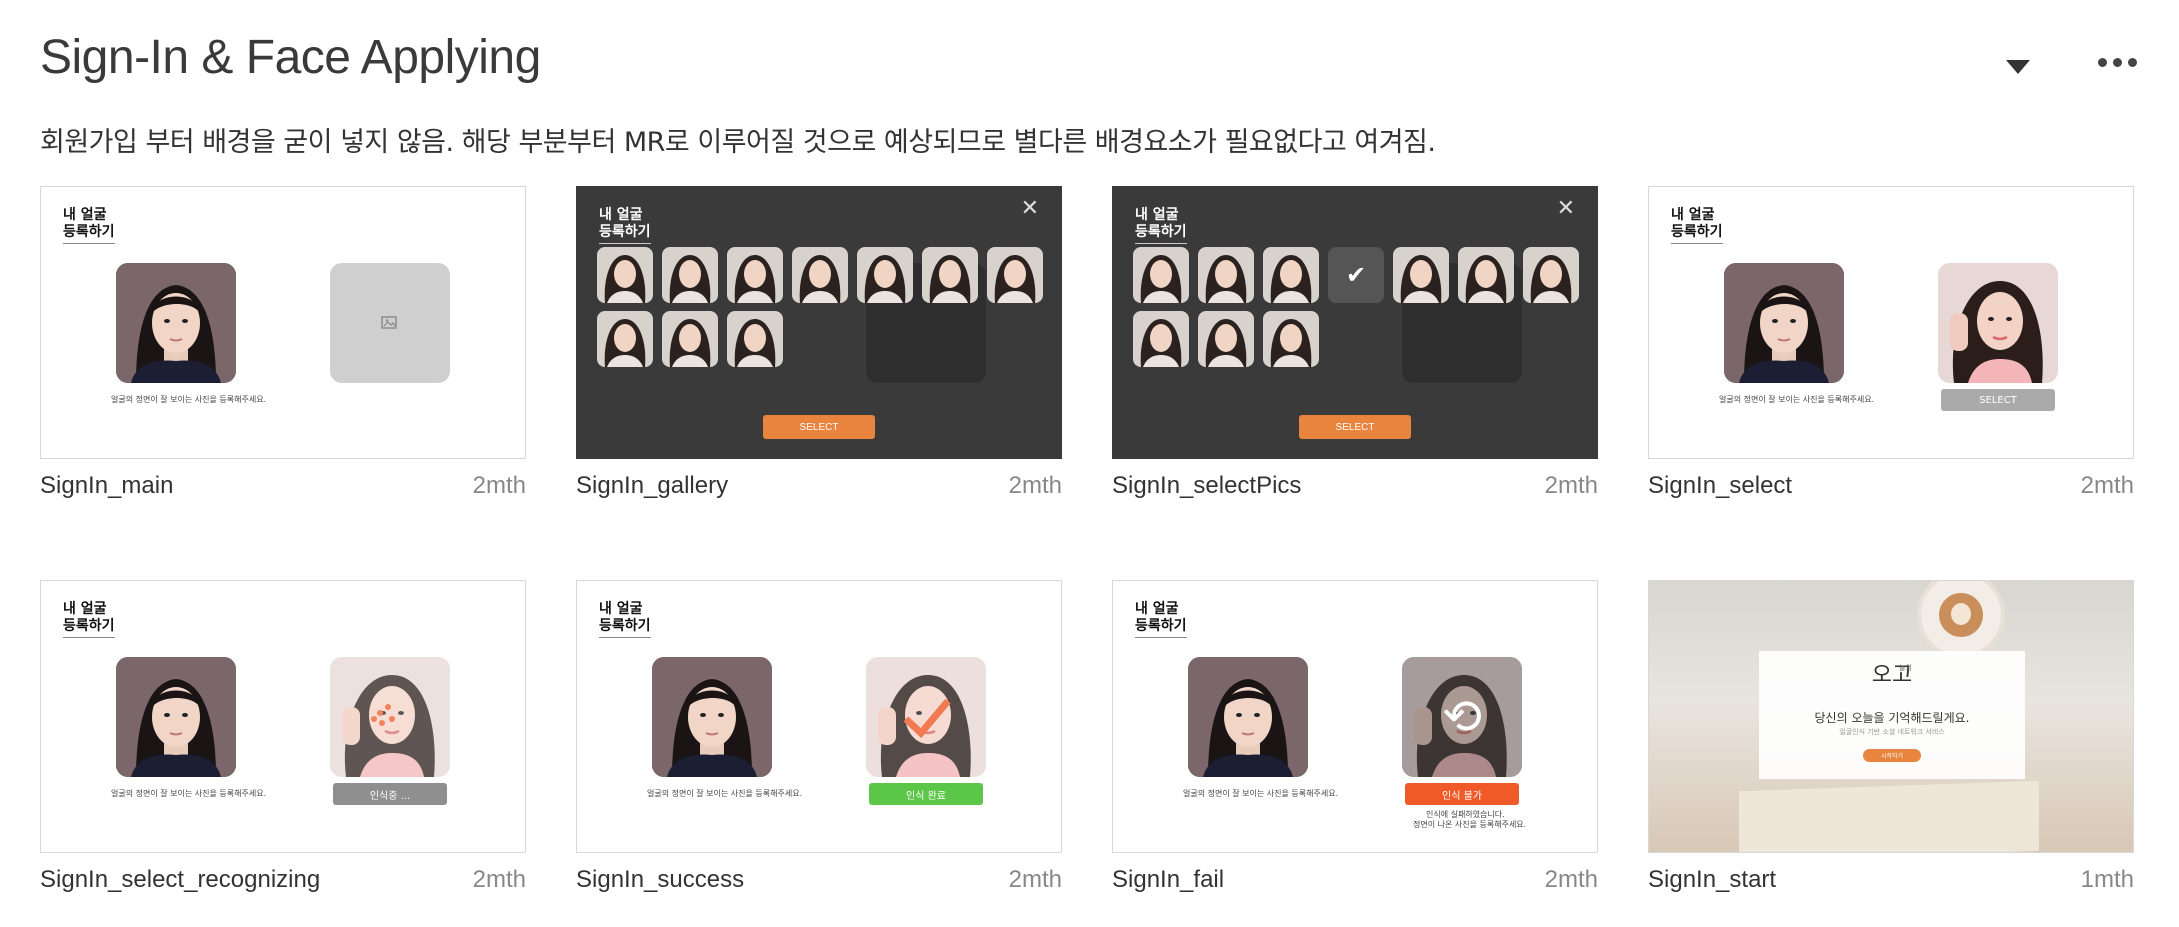  I want to click on frame-name: SignIn_gallery, so click(652, 486).